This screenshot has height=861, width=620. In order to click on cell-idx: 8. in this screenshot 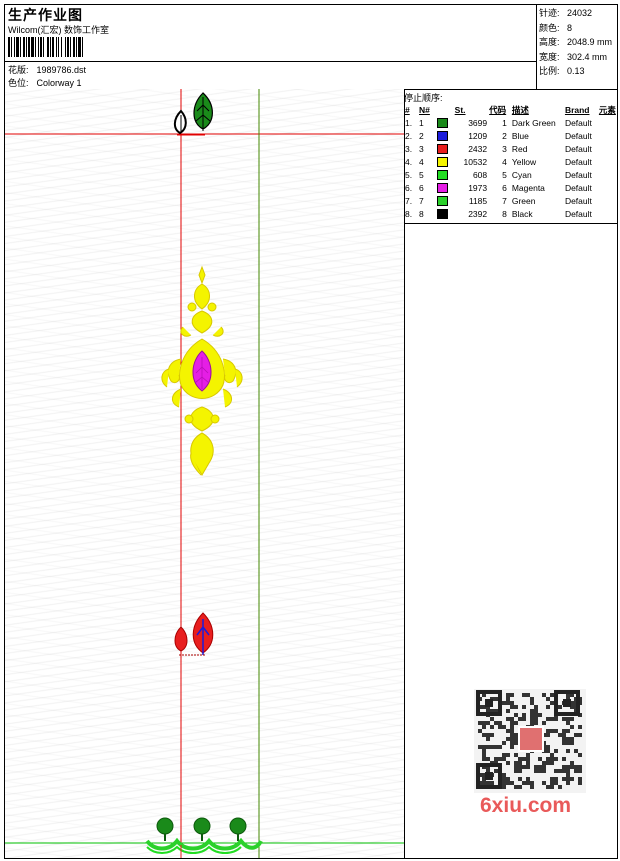, I will do `click(409, 213)`.